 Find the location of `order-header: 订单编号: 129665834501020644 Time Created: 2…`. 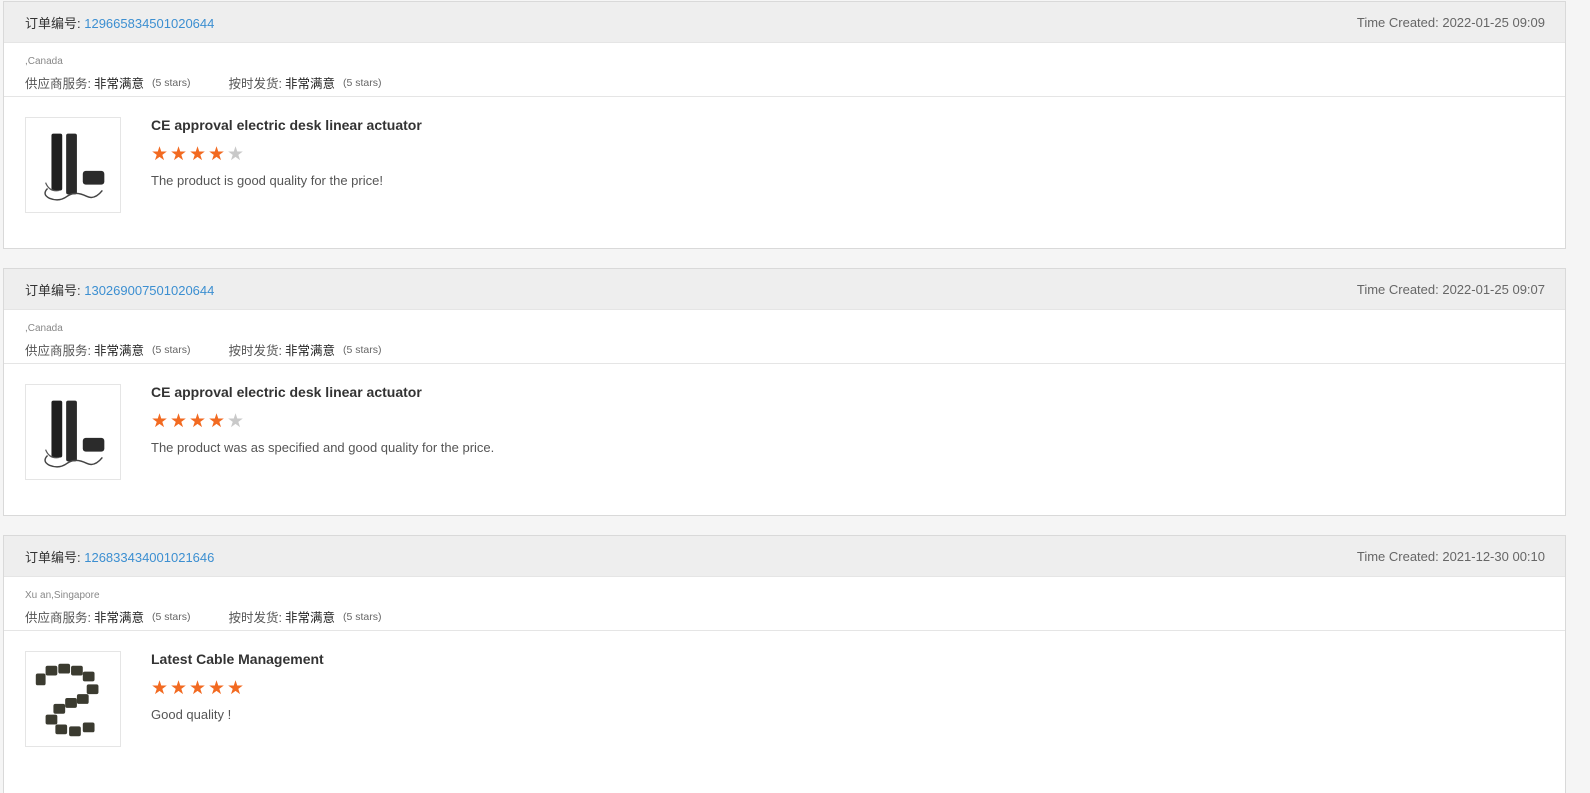

order-header: 订单编号: 129665834501020644 Time Created: 2… is located at coordinates (784, 22).